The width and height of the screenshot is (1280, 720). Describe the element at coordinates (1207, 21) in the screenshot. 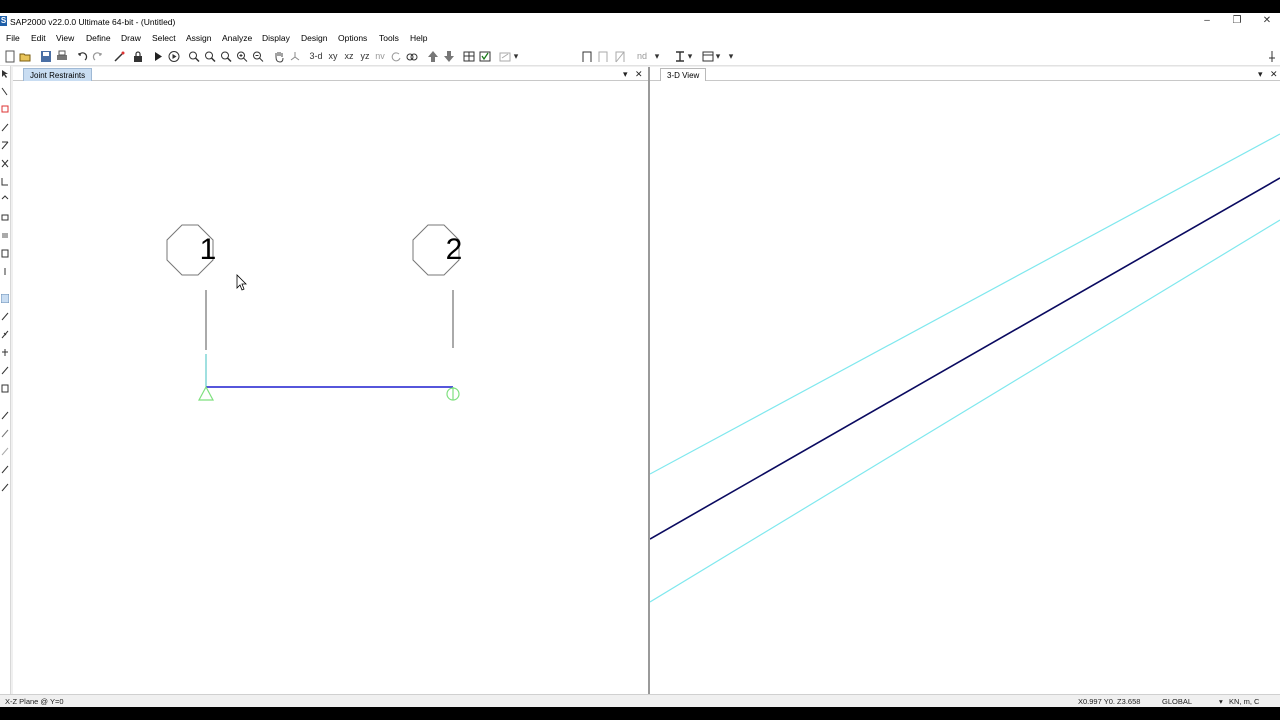

I see `minimize-button: –` at that location.